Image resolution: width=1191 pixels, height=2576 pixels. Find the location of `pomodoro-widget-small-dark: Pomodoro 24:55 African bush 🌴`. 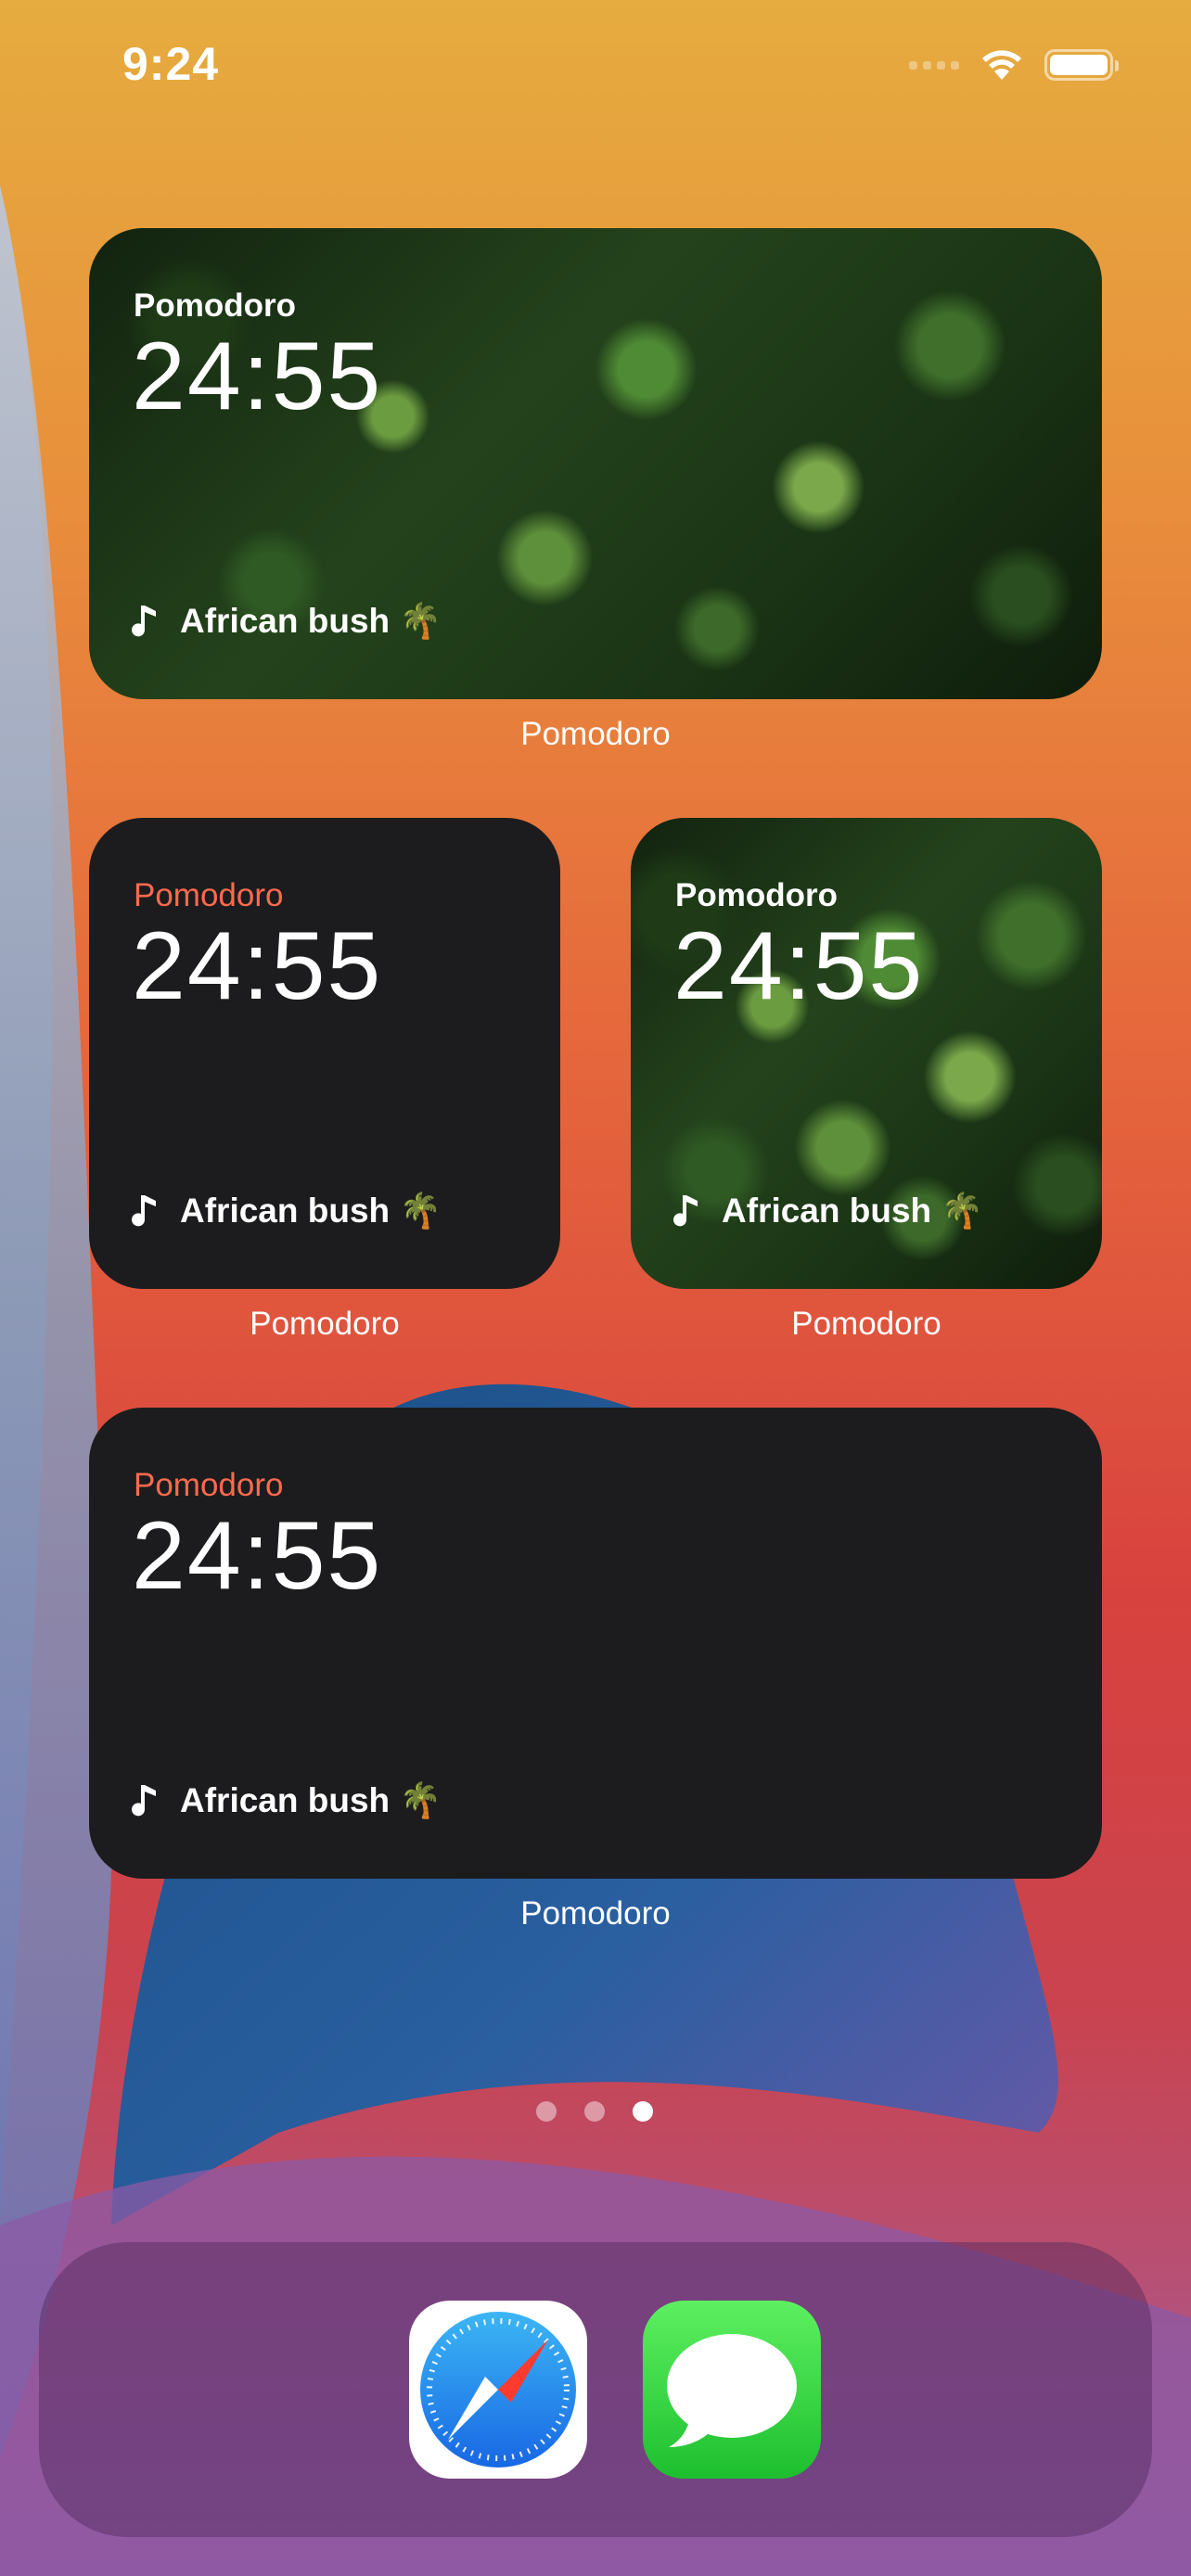

pomodoro-widget-small-dark: Pomodoro 24:55 African bush 🌴 is located at coordinates (324, 1053).